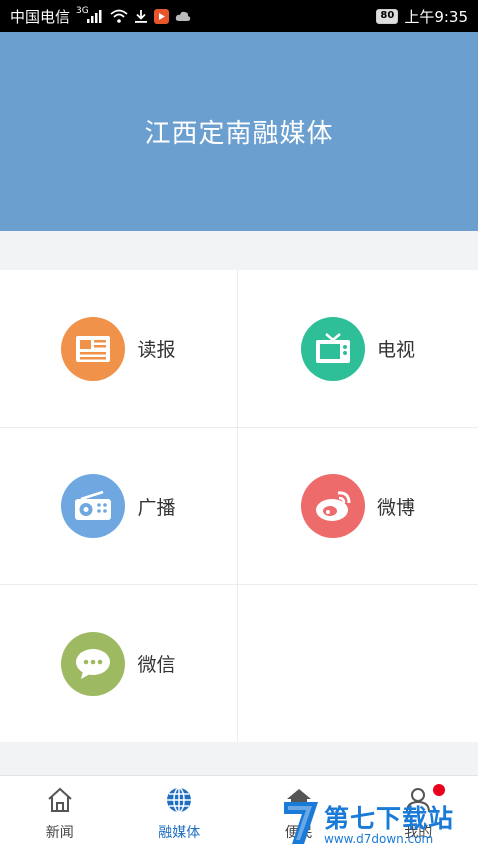 The height and width of the screenshot is (850, 478). What do you see at coordinates (179, 833) in the screenshot?
I see `tab-label: 融媒体` at bounding box center [179, 833].